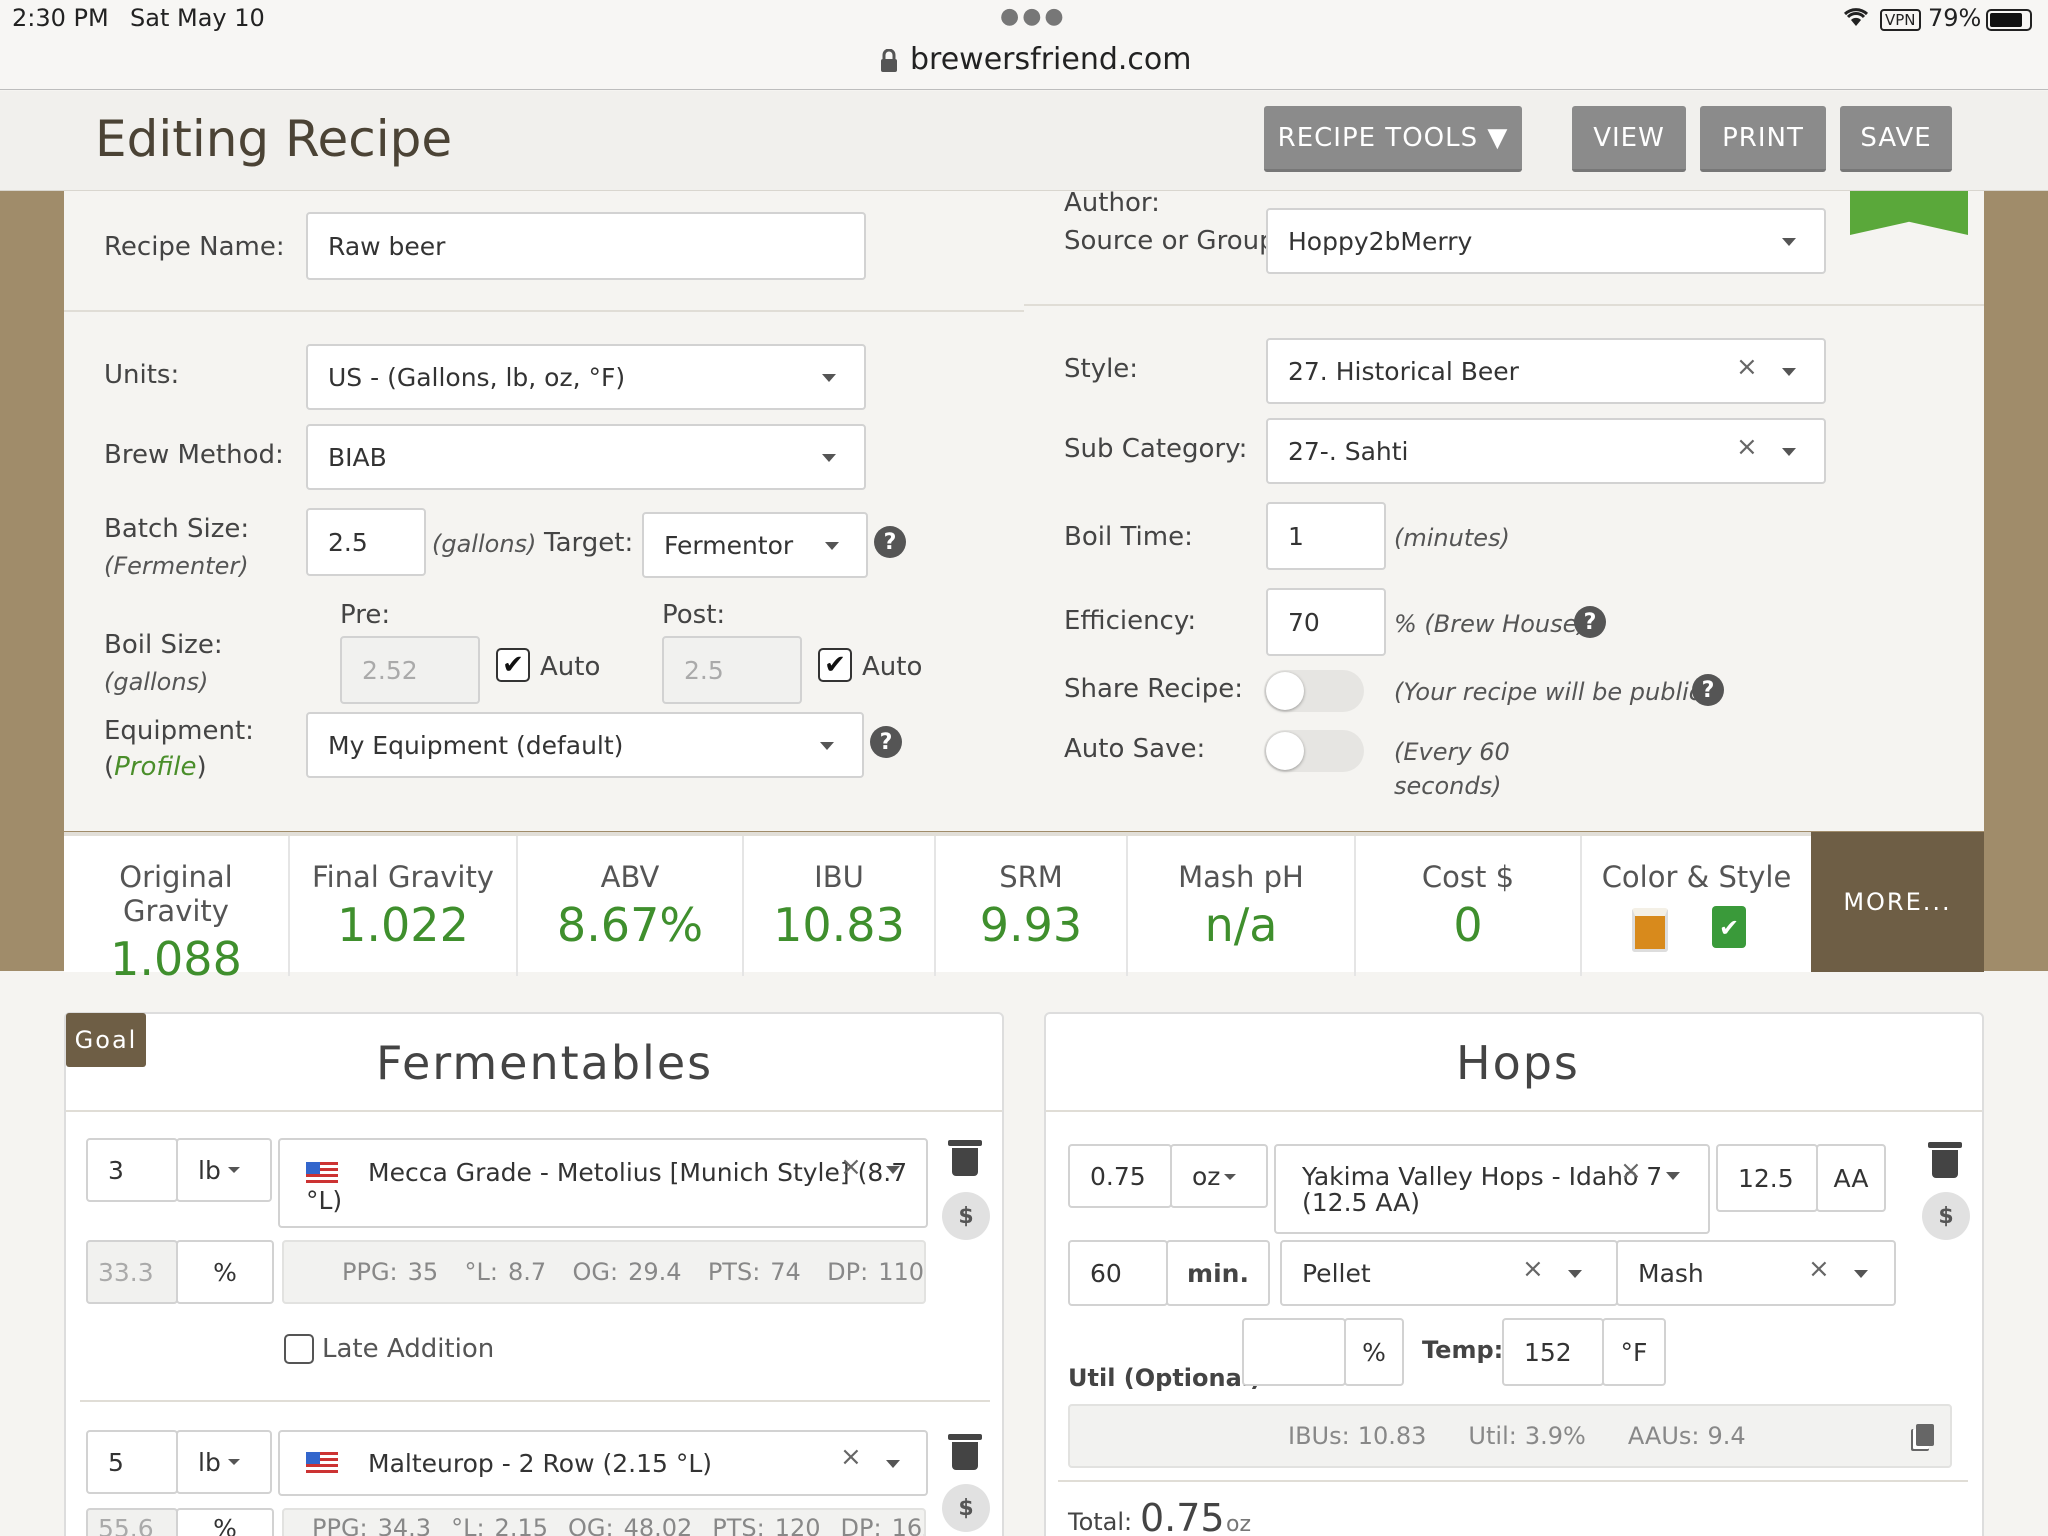 This screenshot has height=1536, width=2048. I want to click on clipboard-check-icon: ✔, so click(1729, 927).